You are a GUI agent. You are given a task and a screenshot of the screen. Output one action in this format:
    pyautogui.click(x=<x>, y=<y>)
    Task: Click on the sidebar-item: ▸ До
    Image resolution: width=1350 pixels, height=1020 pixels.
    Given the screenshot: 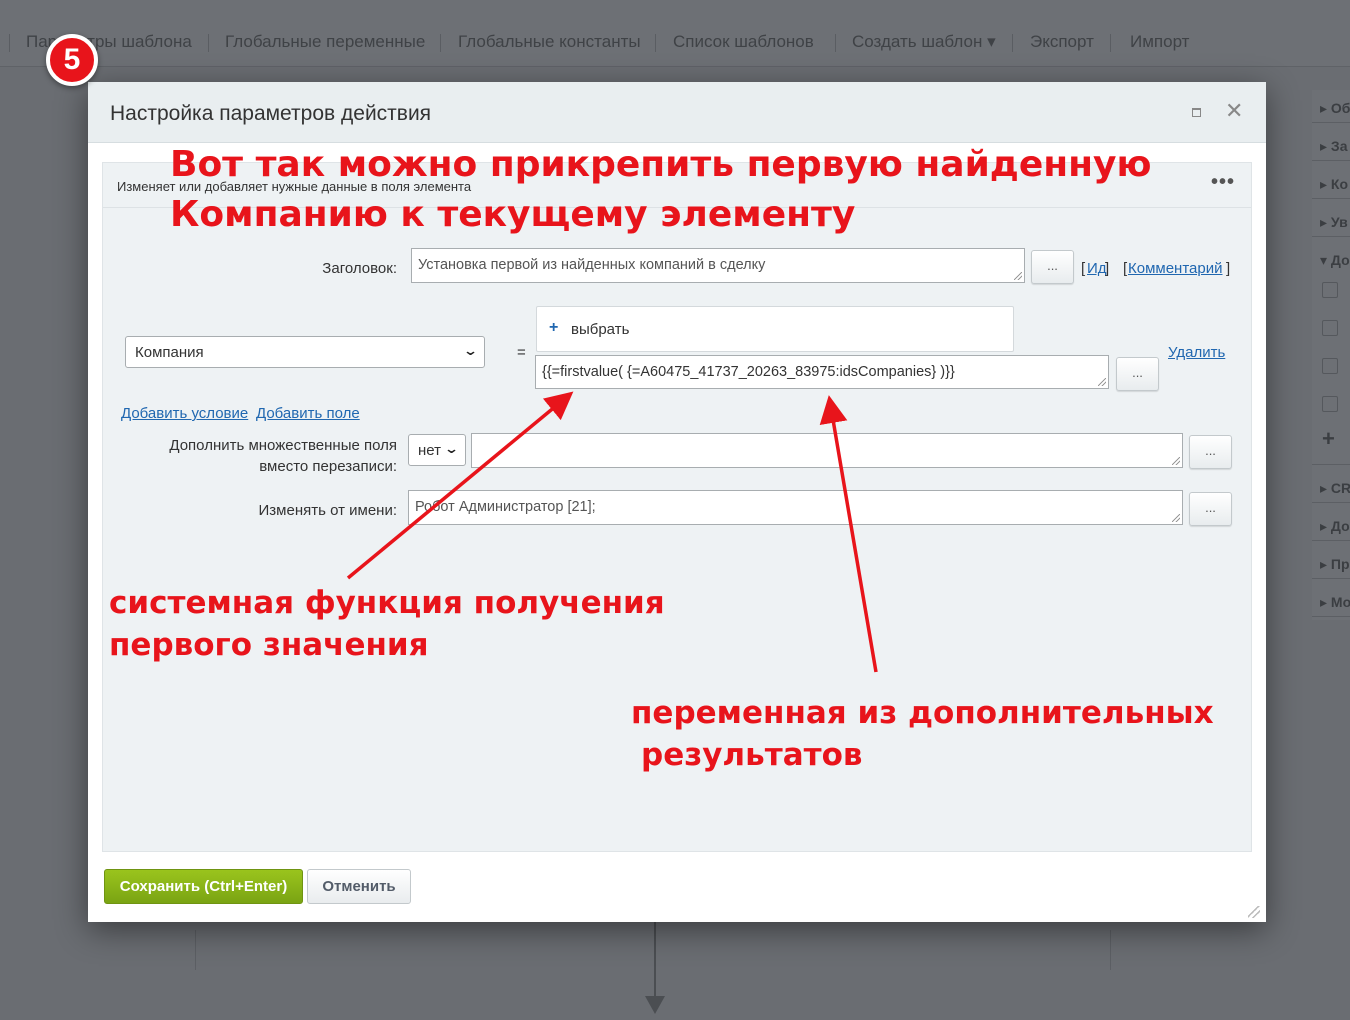 What is the action you would take?
    pyautogui.click(x=1335, y=526)
    